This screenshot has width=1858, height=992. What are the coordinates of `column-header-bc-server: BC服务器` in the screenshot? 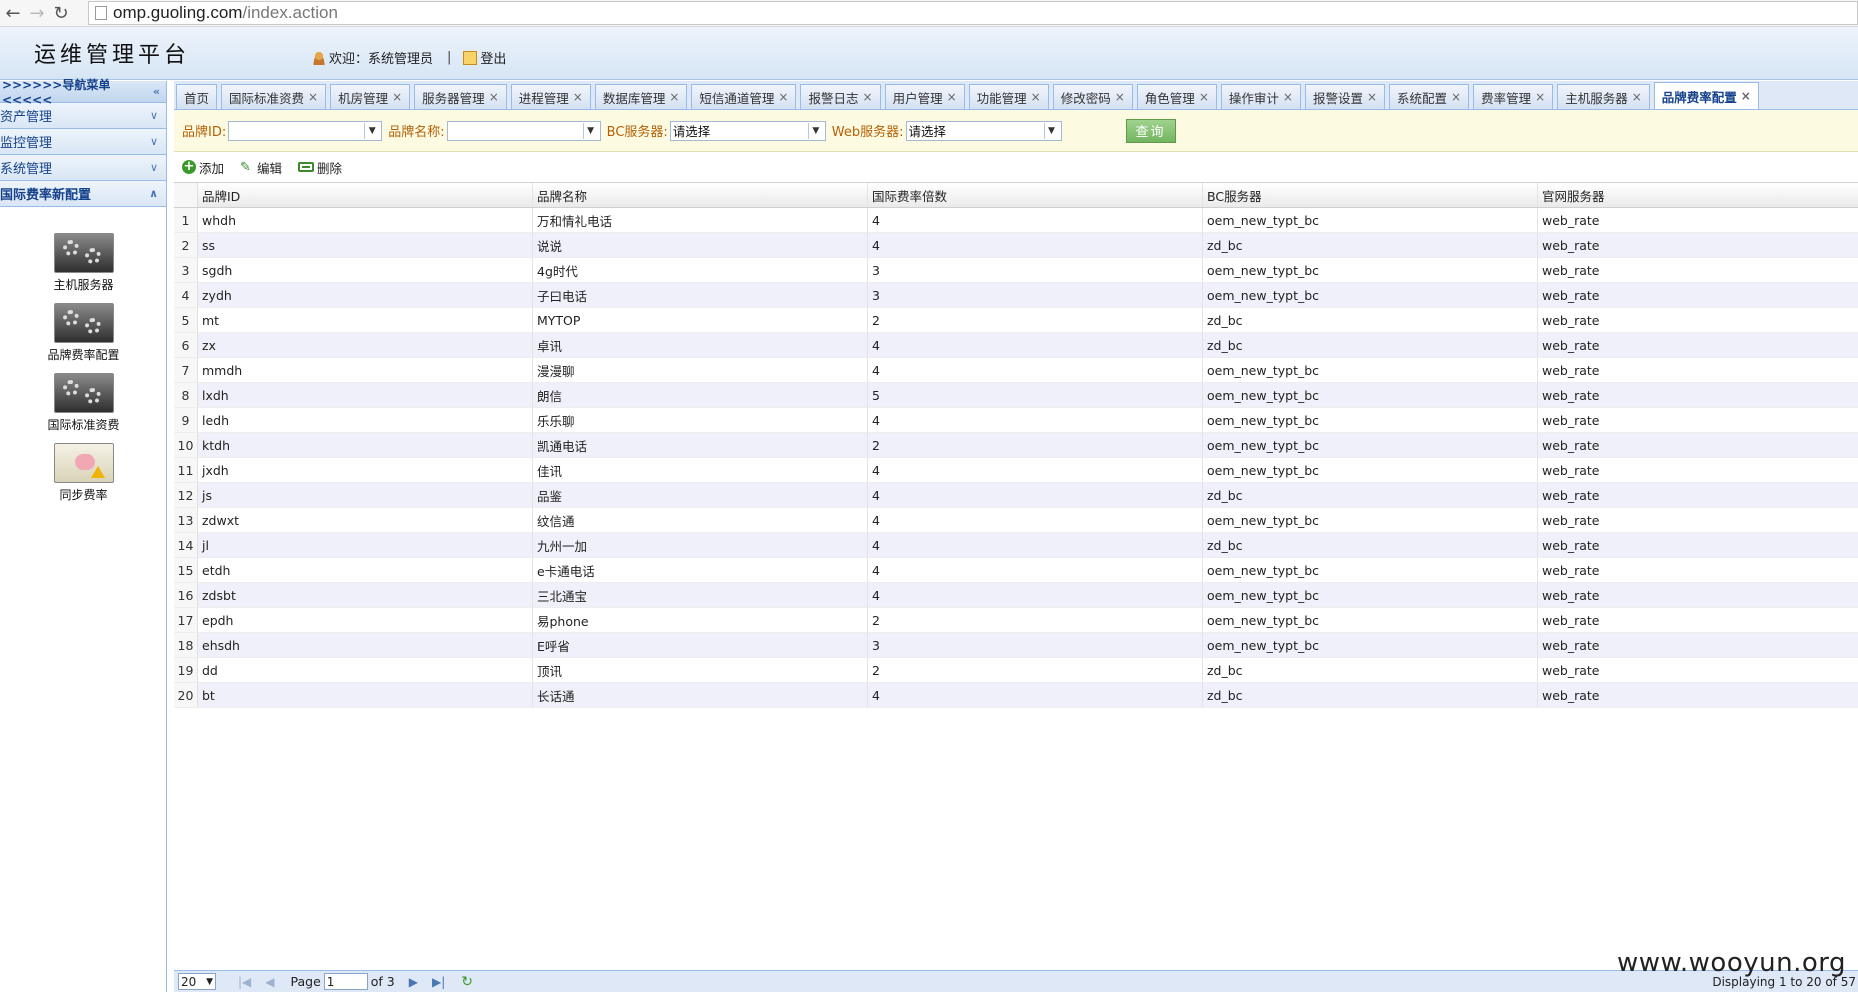 It's located at (1370, 195).